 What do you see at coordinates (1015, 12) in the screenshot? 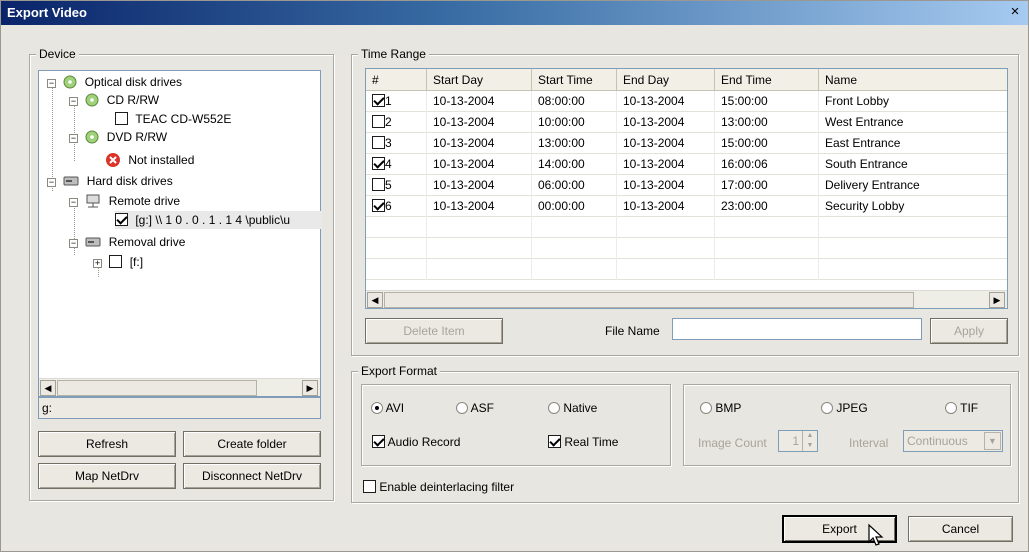
I see `close-icon: ×` at bounding box center [1015, 12].